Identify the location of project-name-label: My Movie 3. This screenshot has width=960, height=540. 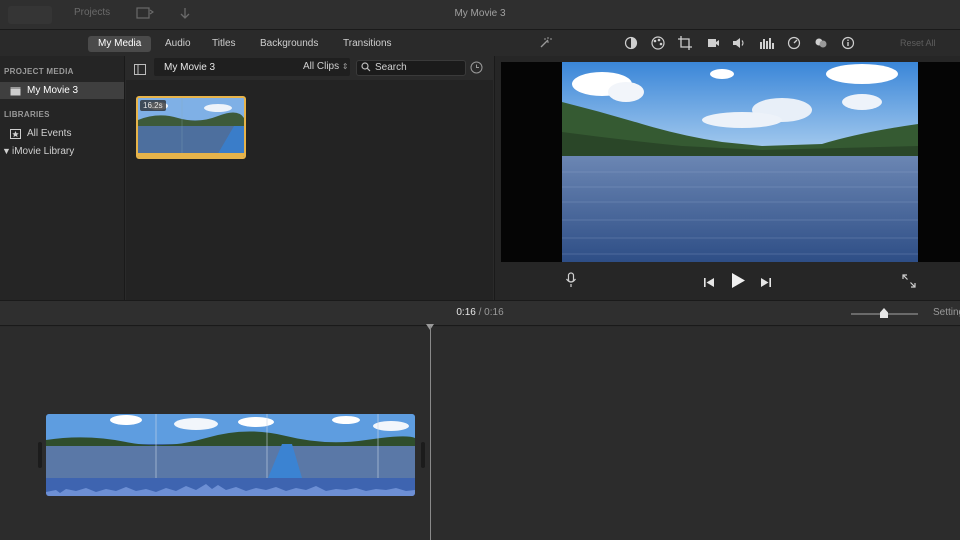
(190, 67).